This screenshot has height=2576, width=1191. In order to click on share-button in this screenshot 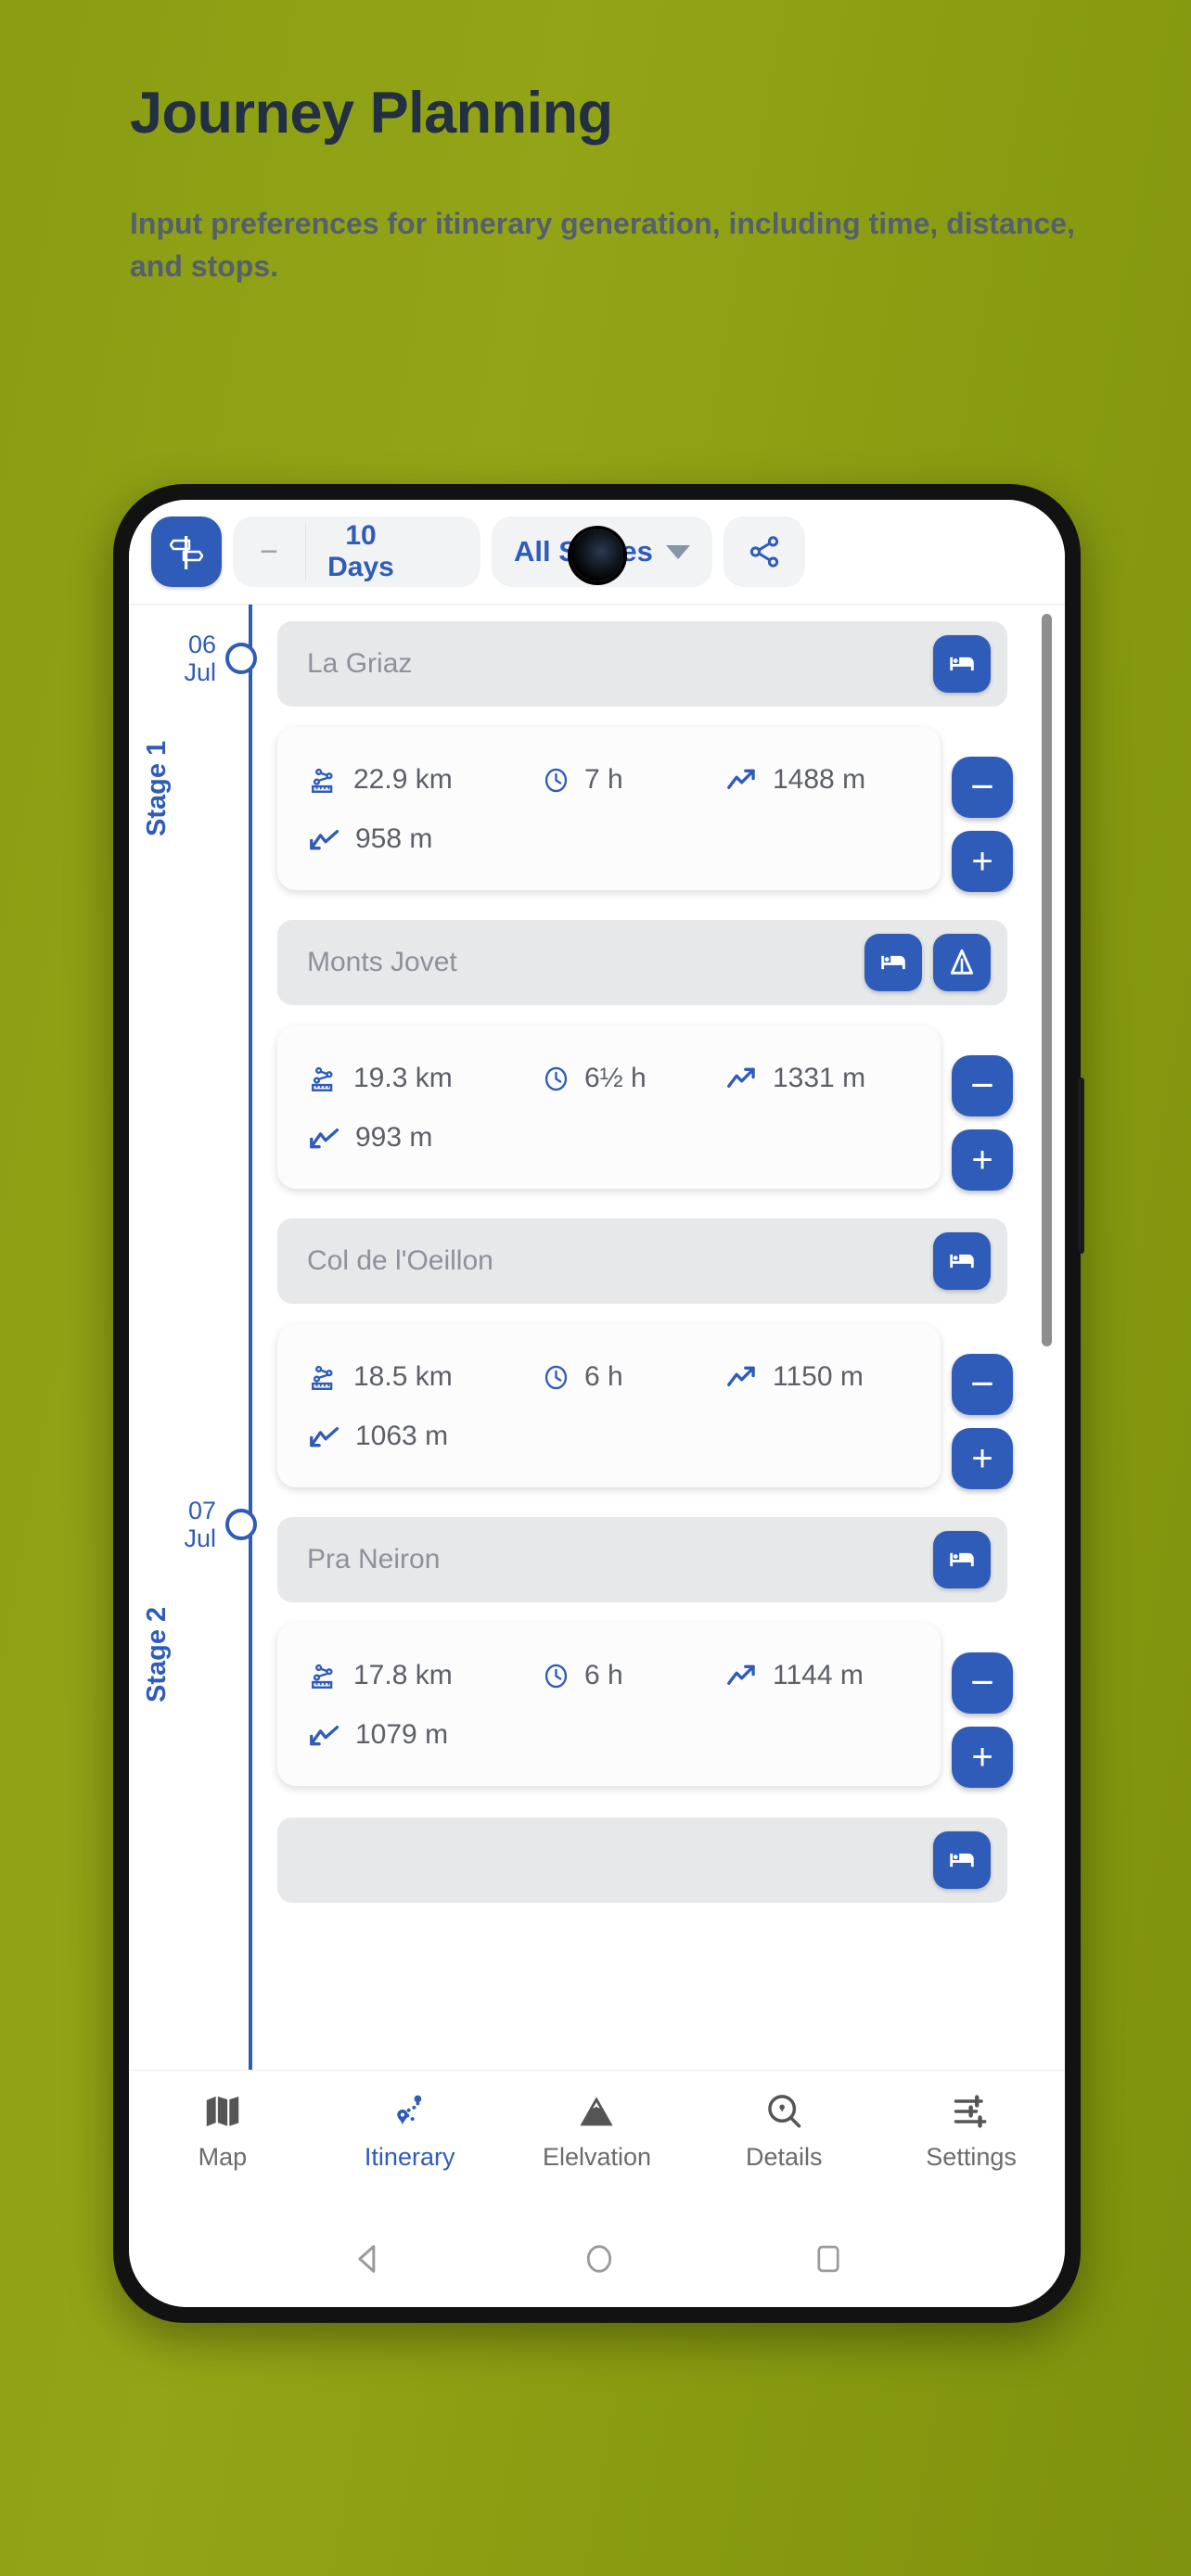, I will do `click(764, 551)`.